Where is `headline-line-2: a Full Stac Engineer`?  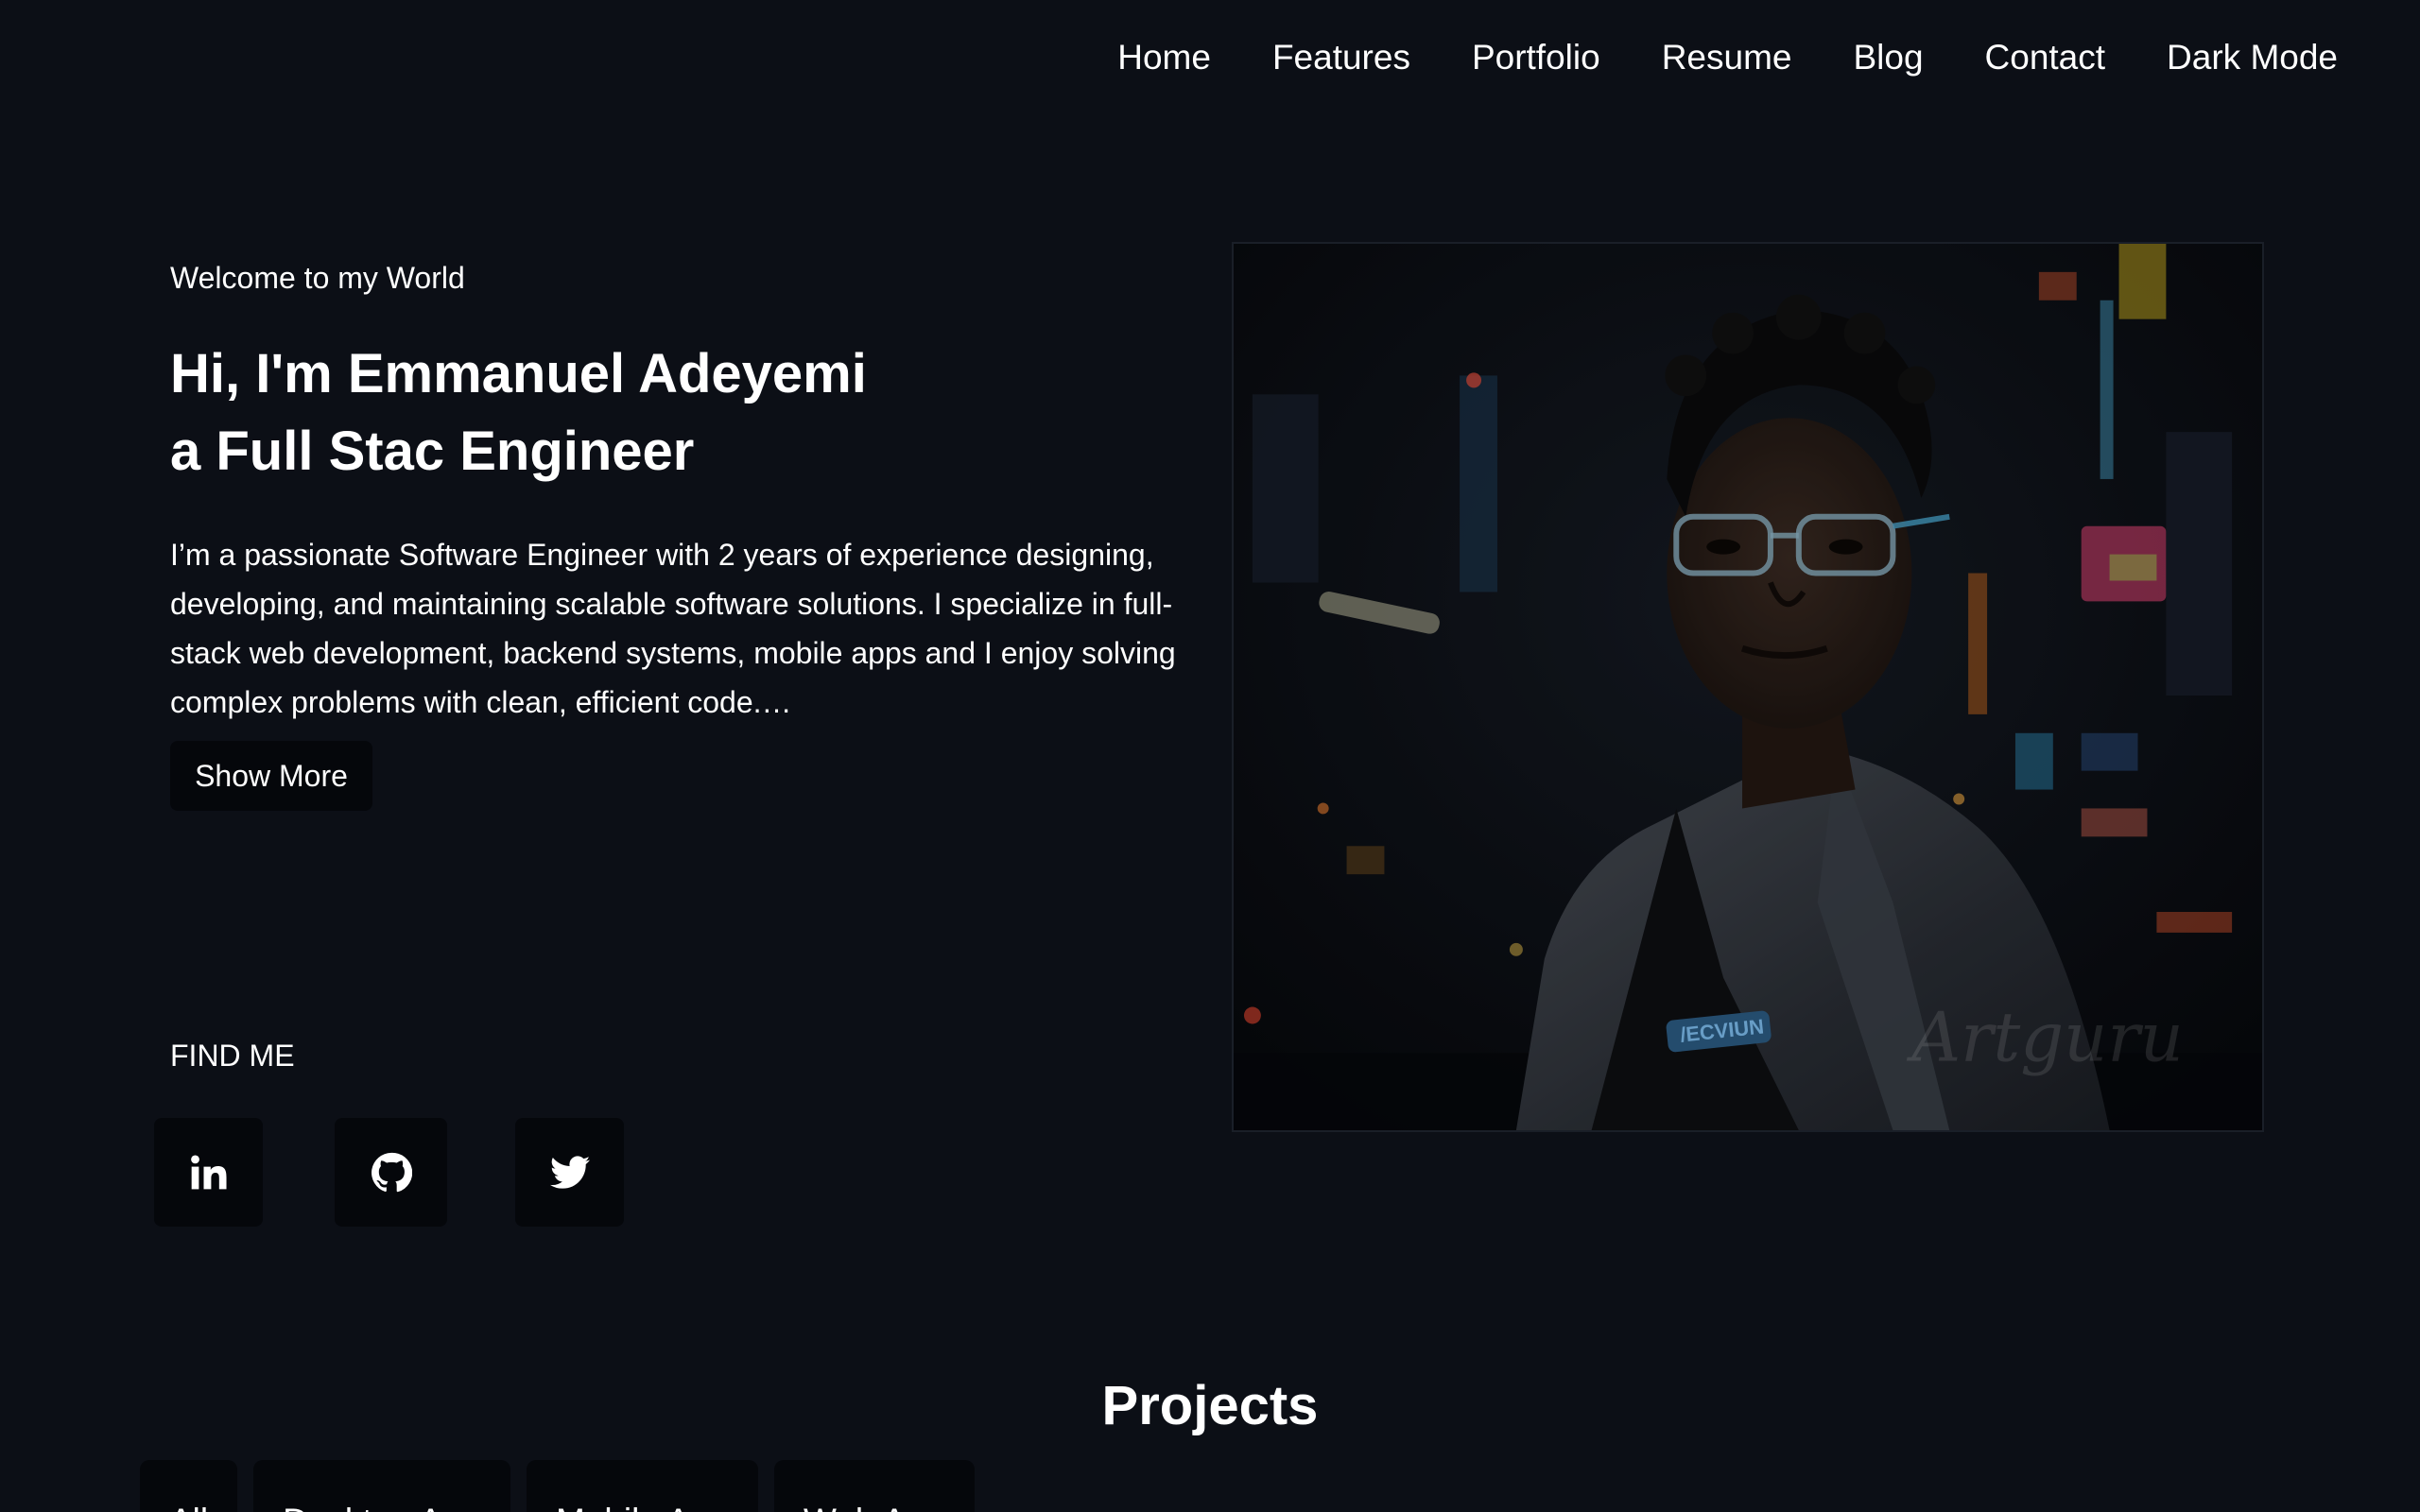 headline-line-2: a Full Stac Engineer is located at coordinates (432, 451).